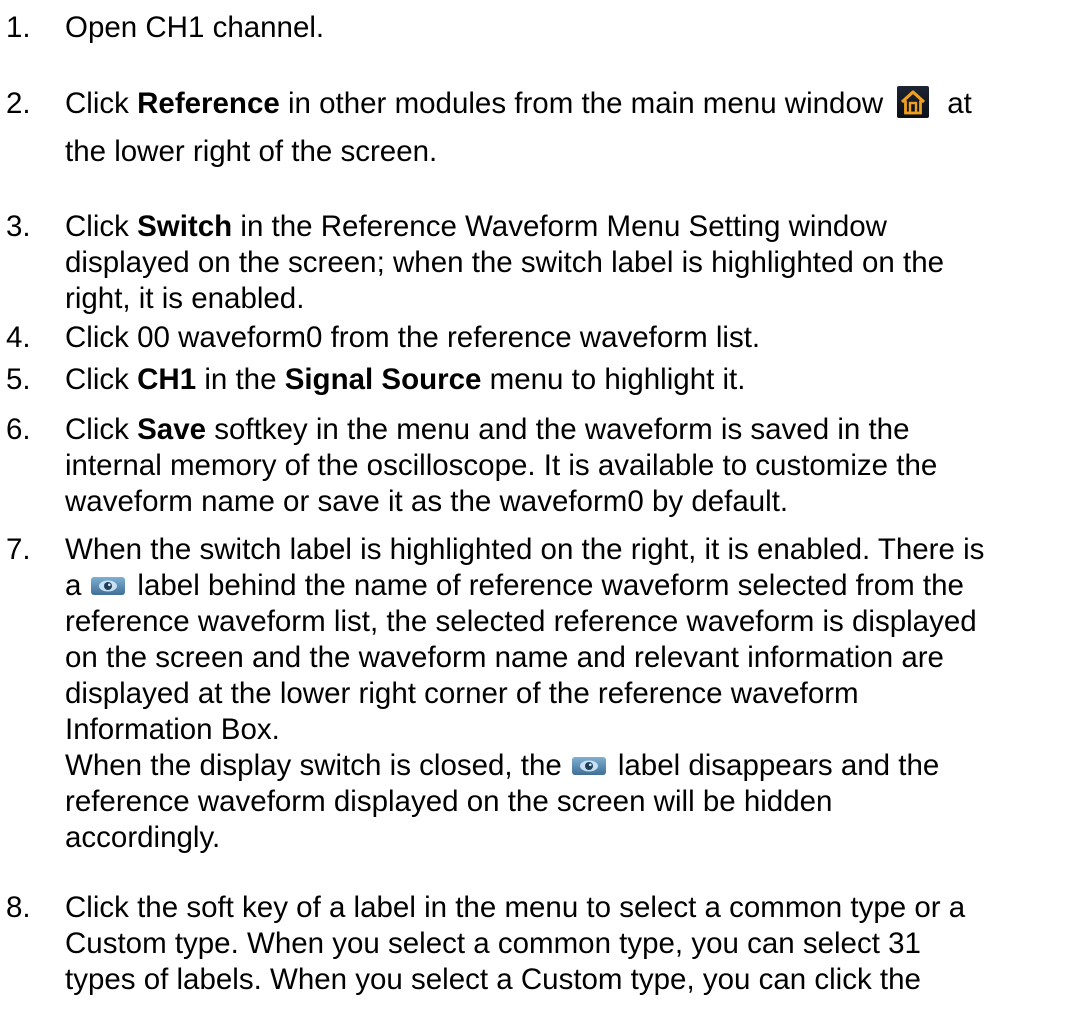 This screenshot has height=1023, width=1067. What do you see at coordinates (565, 28) in the screenshot?
I see `step-text: Open CH1 channel.` at bounding box center [565, 28].